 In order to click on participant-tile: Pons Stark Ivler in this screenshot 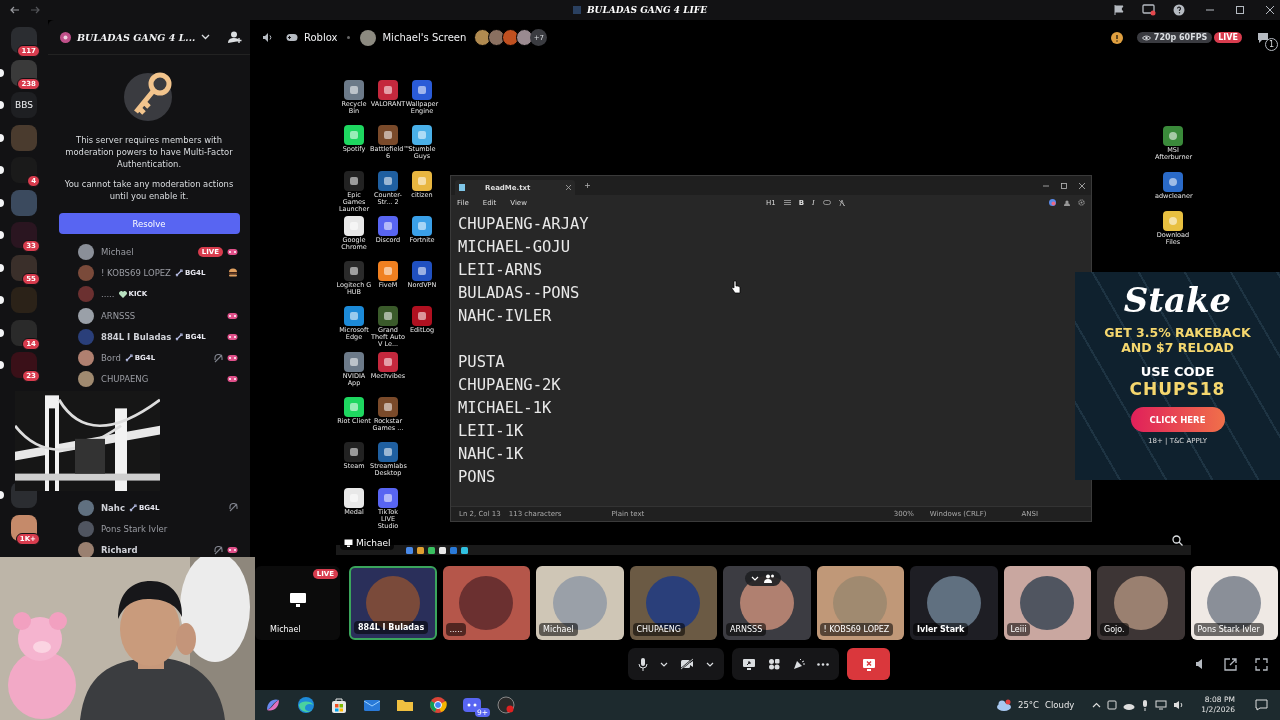, I will do `click(1234, 603)`.